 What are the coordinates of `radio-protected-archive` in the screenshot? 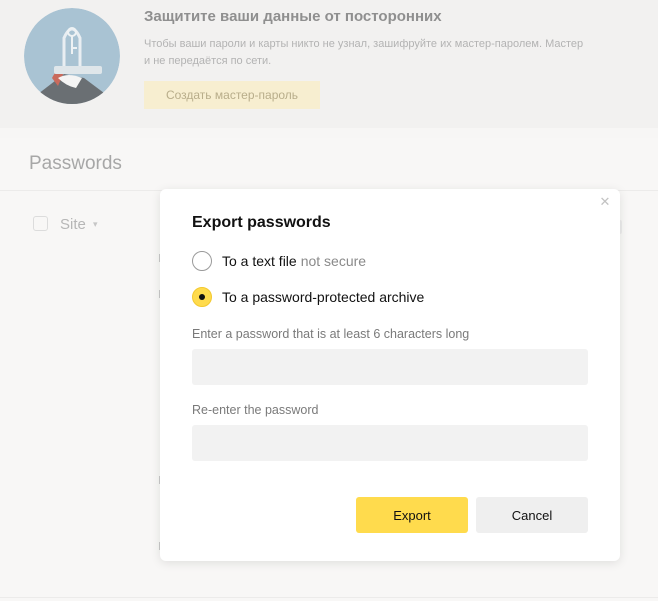 It's located at (202, 297).